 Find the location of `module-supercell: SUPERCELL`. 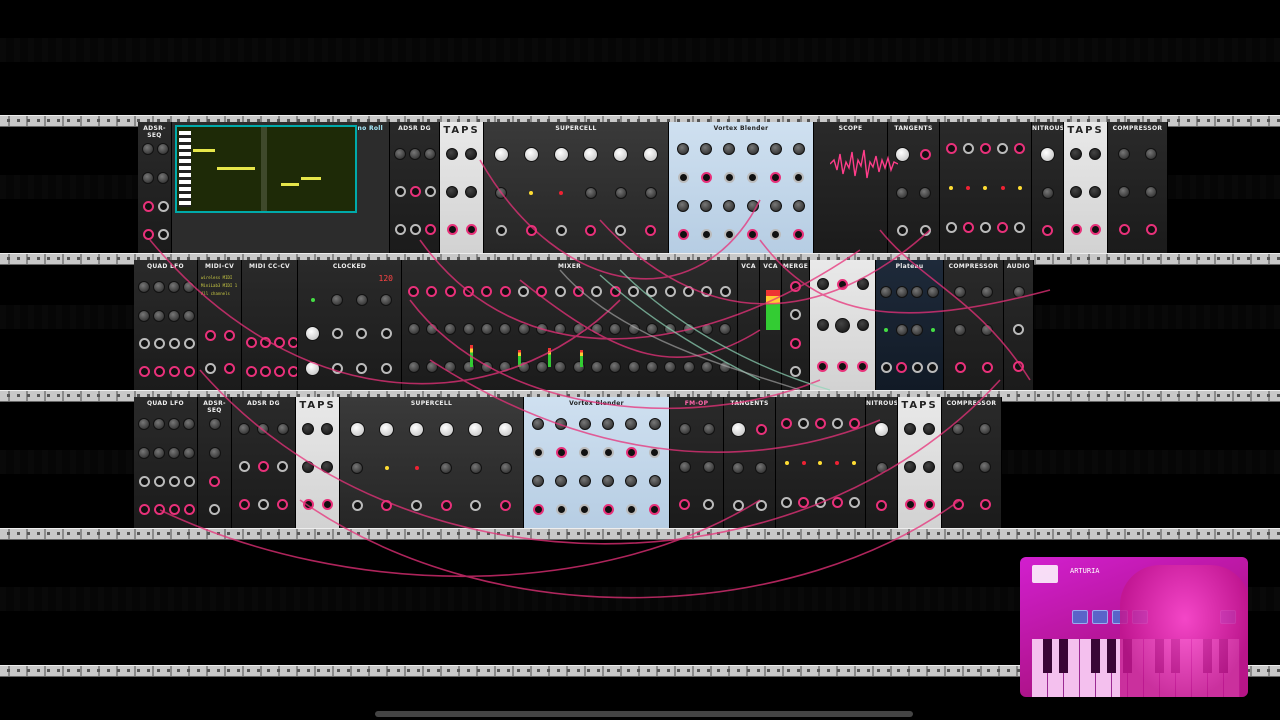

module-supercell: SUPERCELL is located at coordinates (432, 462).